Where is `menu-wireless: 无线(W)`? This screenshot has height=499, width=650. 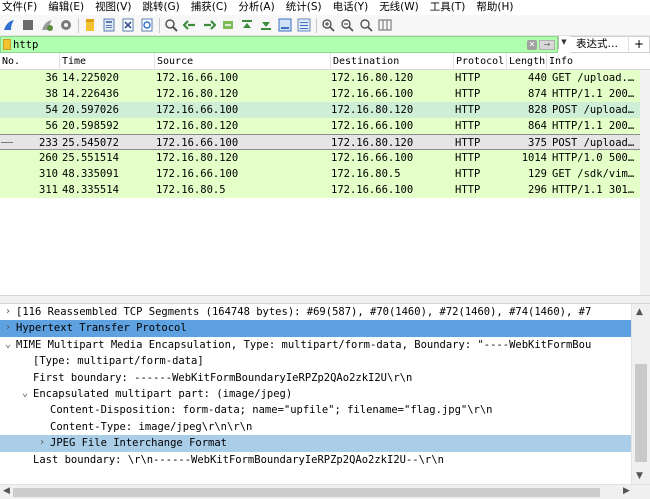
menu-wireless: 无线(W) is located at coordinates (398, 7).